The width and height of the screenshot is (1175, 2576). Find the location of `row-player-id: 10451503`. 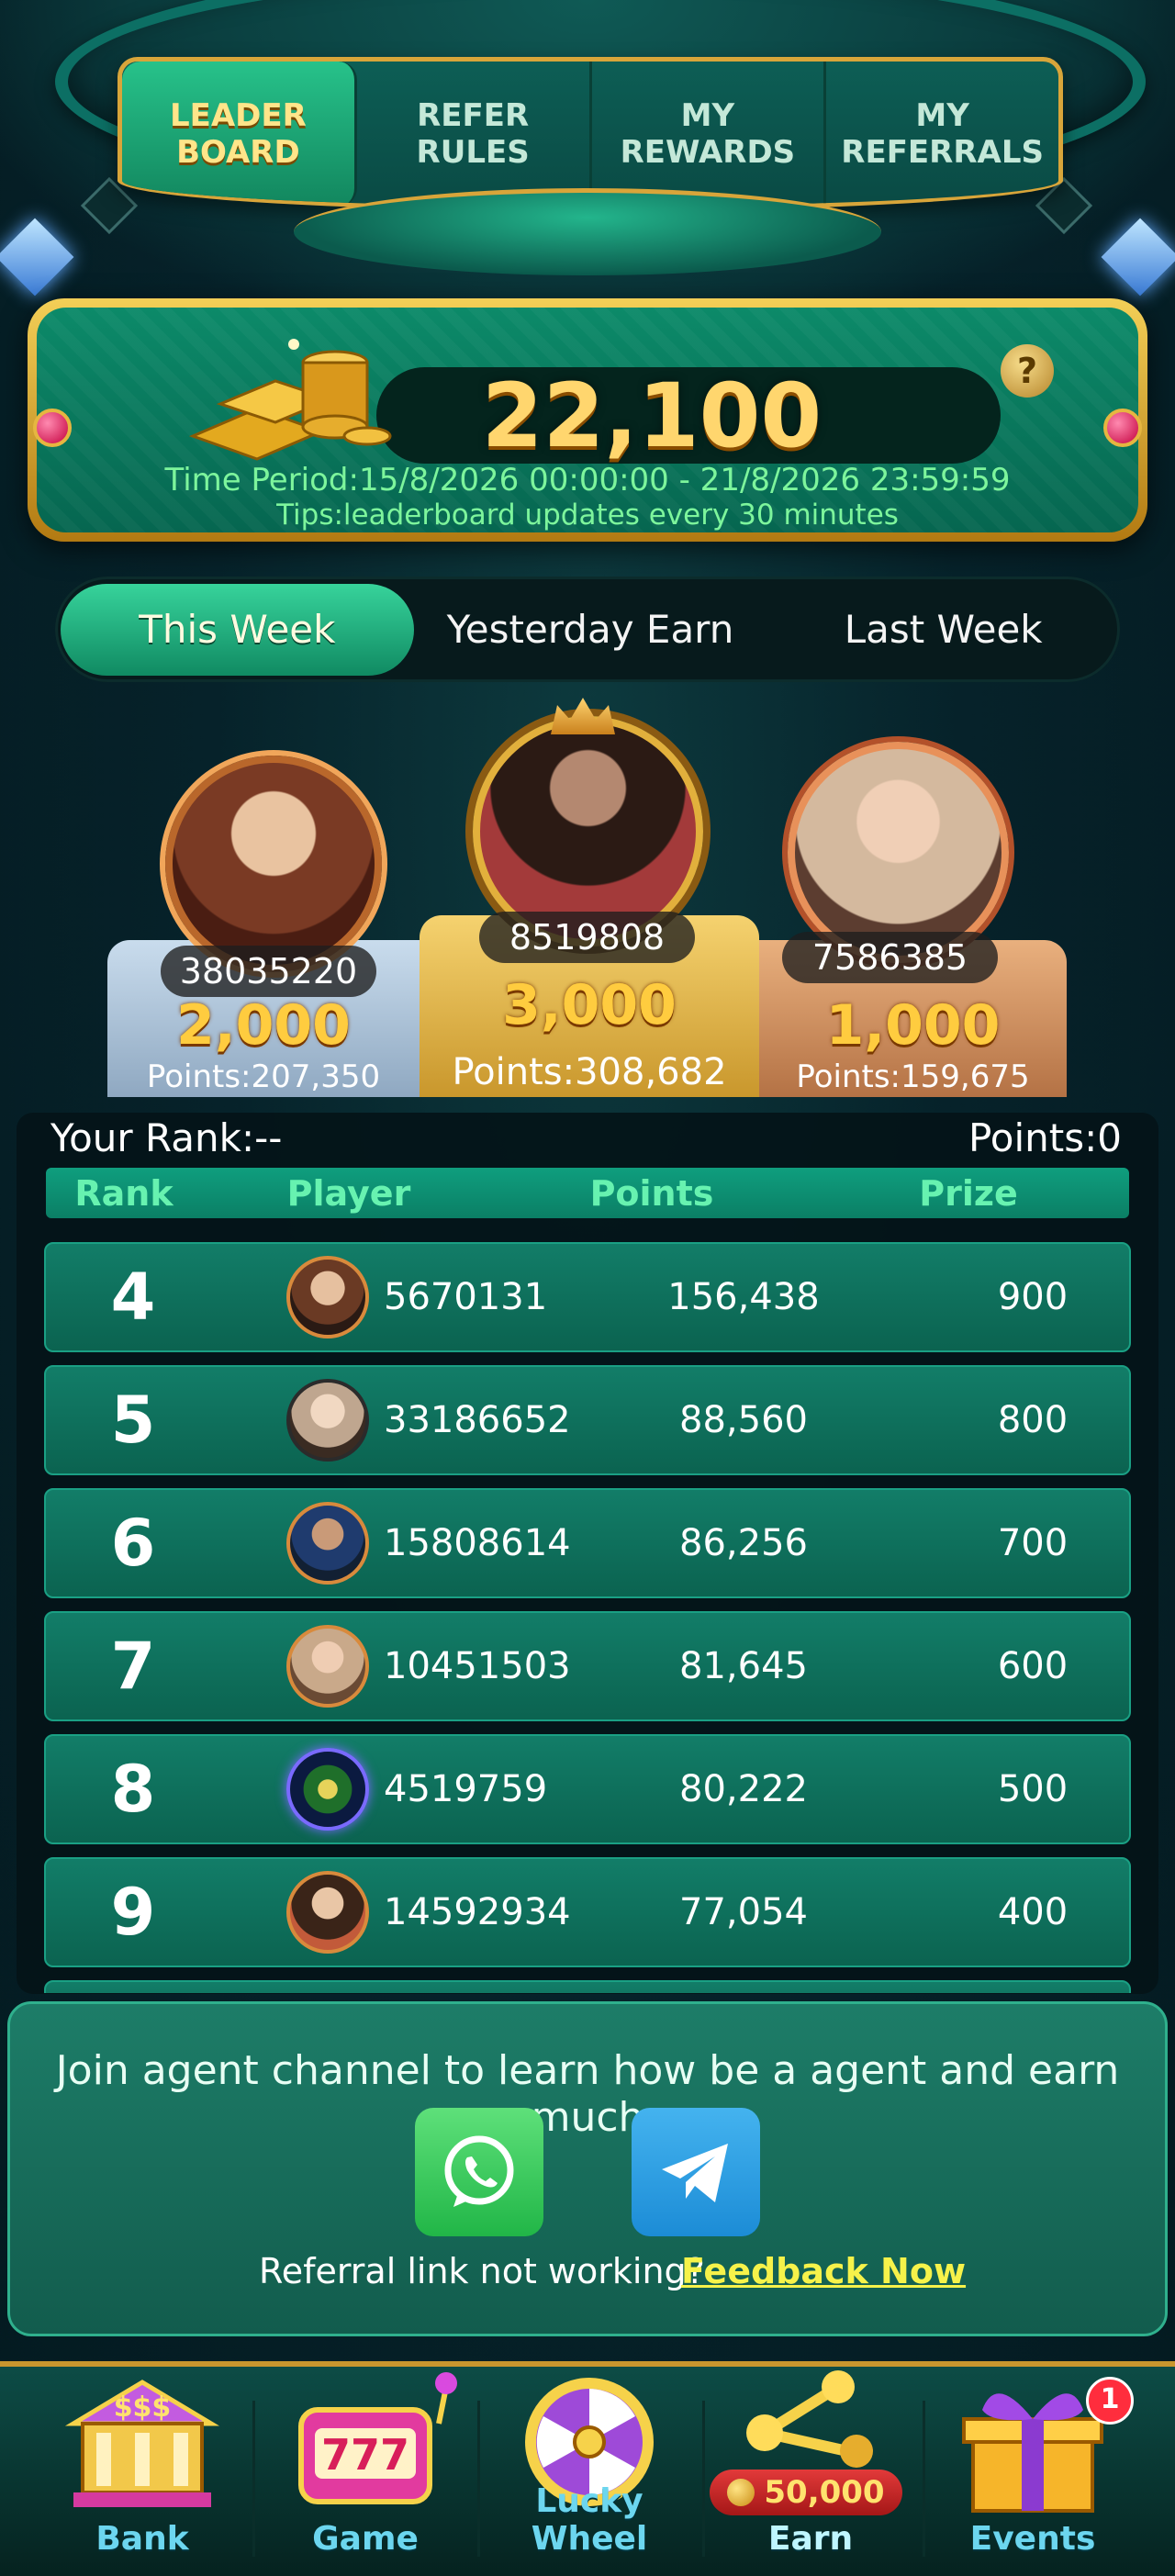

row-player-id: 10451503 is located at coordinates (477, 1666).